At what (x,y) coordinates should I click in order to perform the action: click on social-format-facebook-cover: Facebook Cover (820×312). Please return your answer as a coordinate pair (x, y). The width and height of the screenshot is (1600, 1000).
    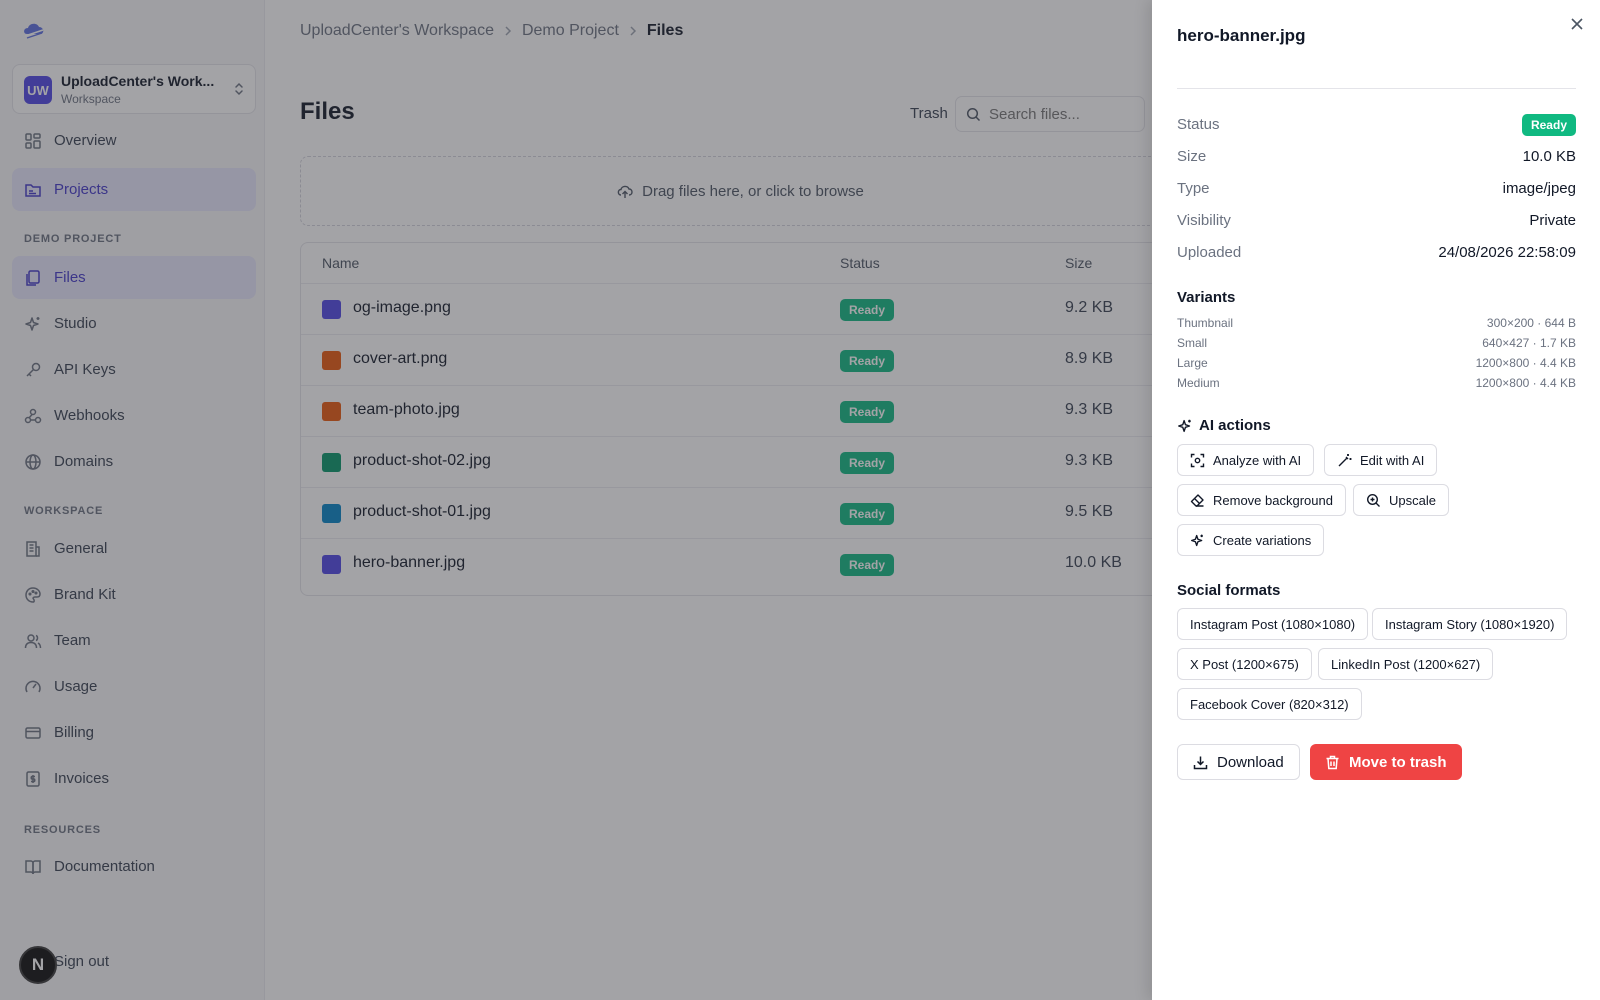
    Looking at the image, I should click on (1269, 704).